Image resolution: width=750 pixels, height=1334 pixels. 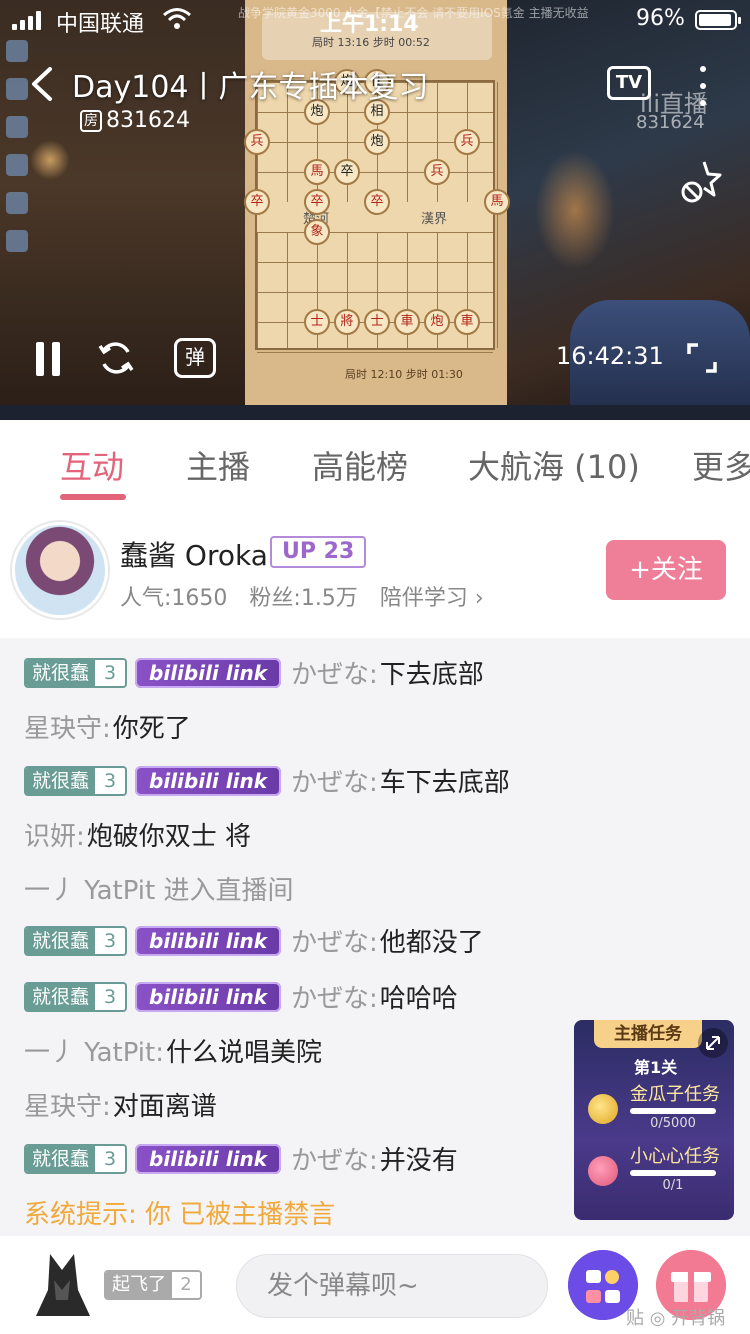 I want to click on follow-button: +关注, so click(x=666, y=570).